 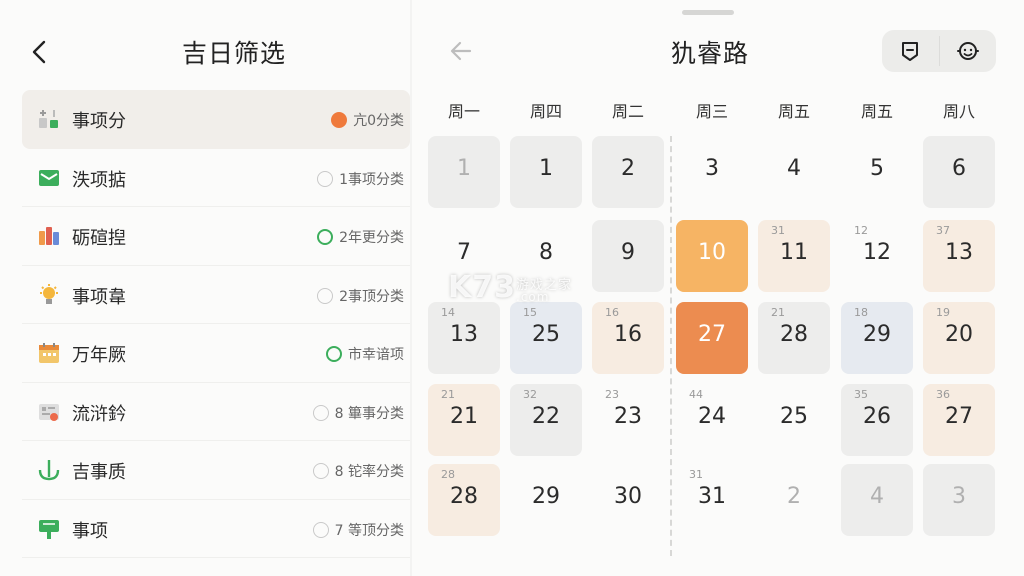 I want to click on calendar-day: 6, so click(x=959, y=172).